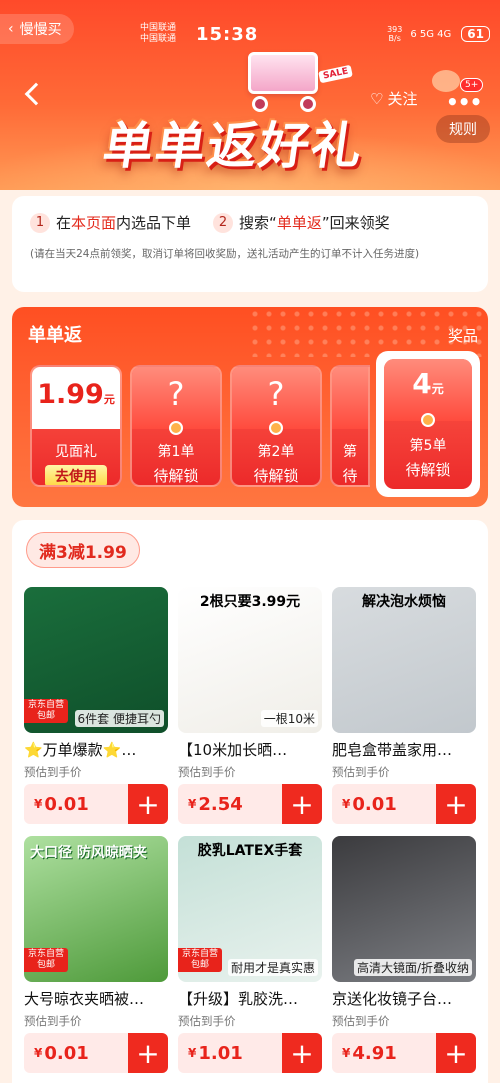  I want to click on price-value: 0.01, so click(66, 804).